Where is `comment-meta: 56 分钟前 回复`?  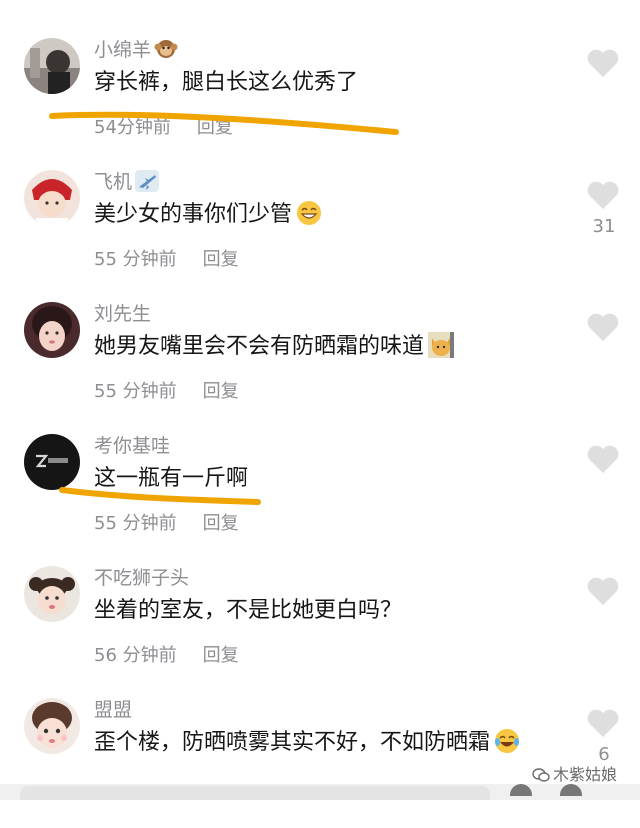 comment-meta: 56 分钟前 回复 is located at coordinates (166, 656).